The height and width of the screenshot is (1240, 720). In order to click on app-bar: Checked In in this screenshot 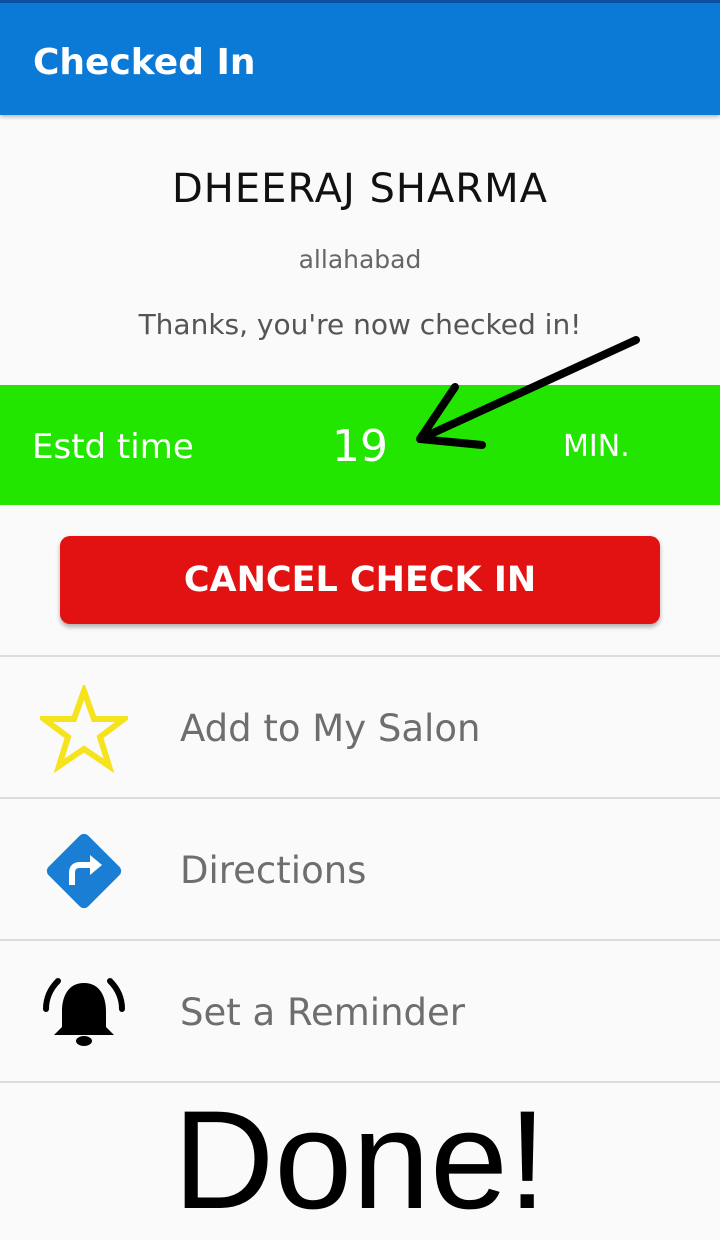, I will do `click(360, 57)`.